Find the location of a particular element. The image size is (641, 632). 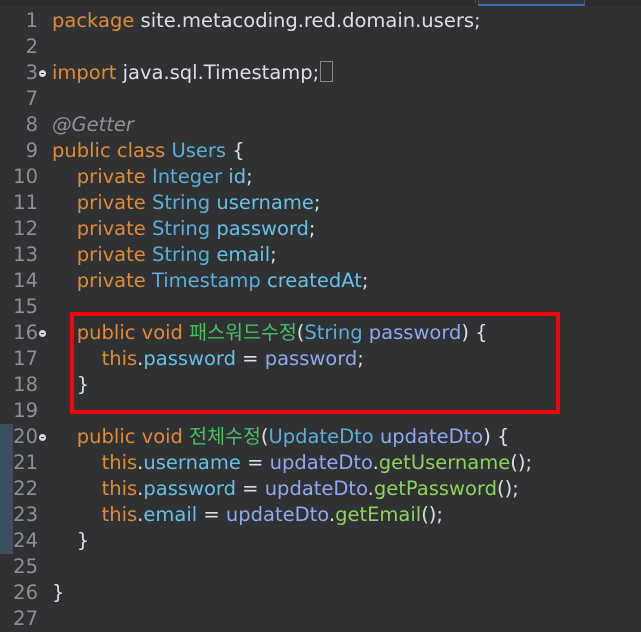

code-token: getEmail is located at coordinates (378, 514).